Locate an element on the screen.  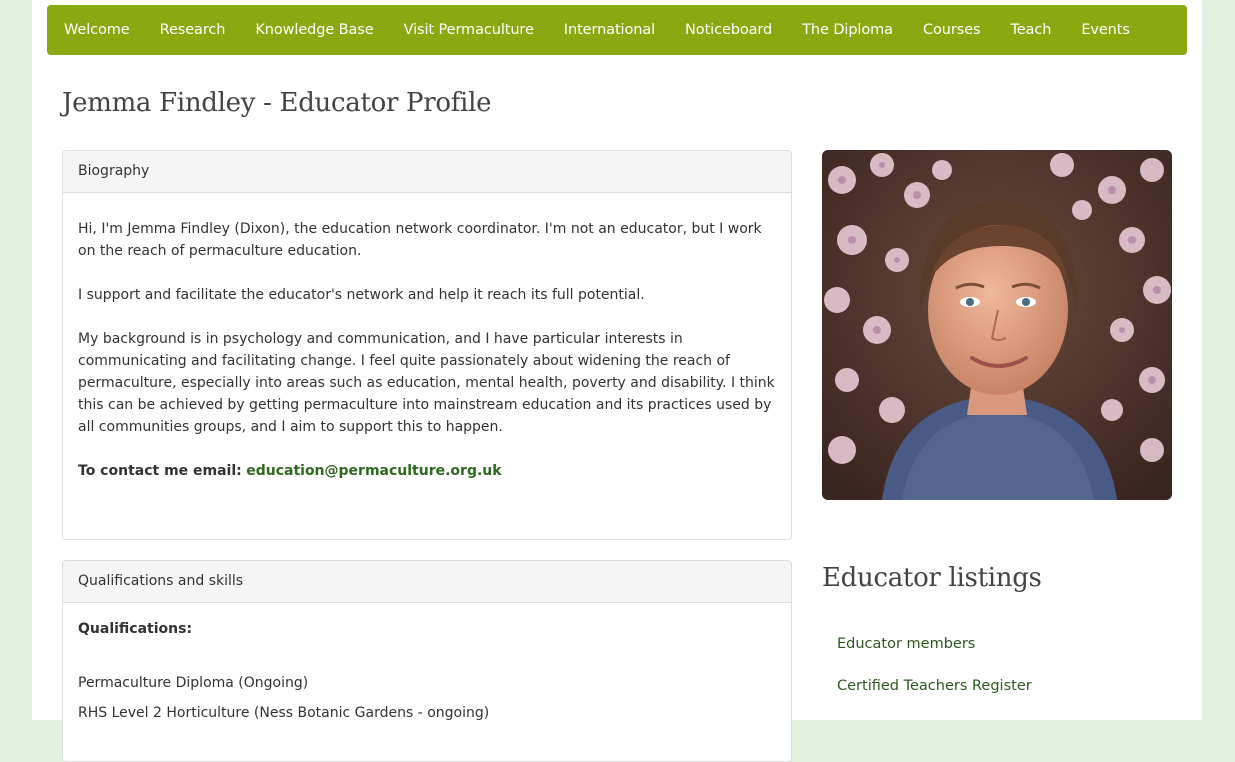
qualifications-label: Qualifications: is located at coordinates (135, 629).